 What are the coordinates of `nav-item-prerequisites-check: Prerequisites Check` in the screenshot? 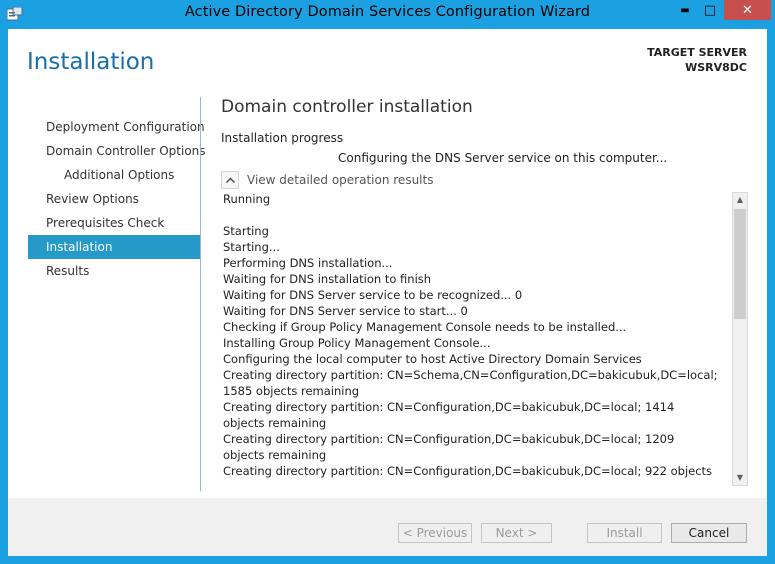 It's located at (114, 223).